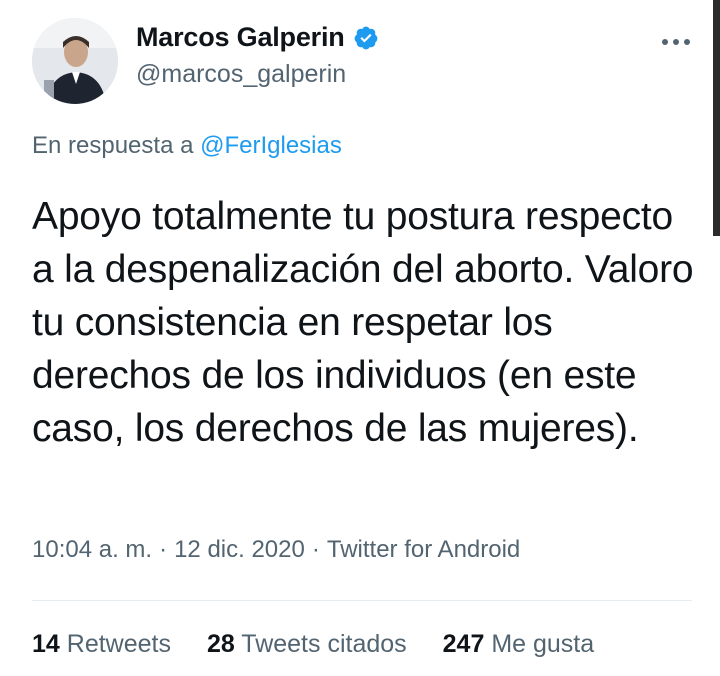 This screenshot has height=676, width=720. Describe the element at coordinates (46, 644) in the screenshot. I see `stat-count: 14` at that location.